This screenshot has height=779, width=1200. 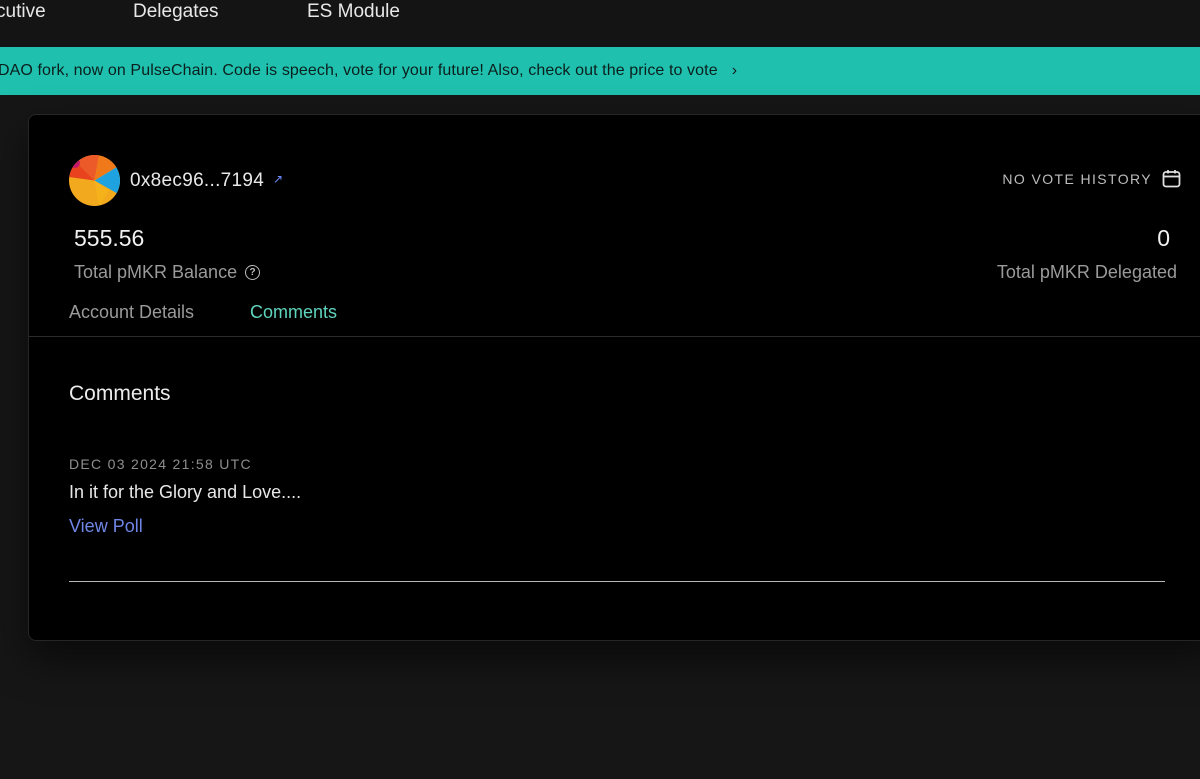 What do you see at coordinates (131, 312) in the screenshot?
I see `tab-account-details: Account Details` at bounding box center [131, 312].